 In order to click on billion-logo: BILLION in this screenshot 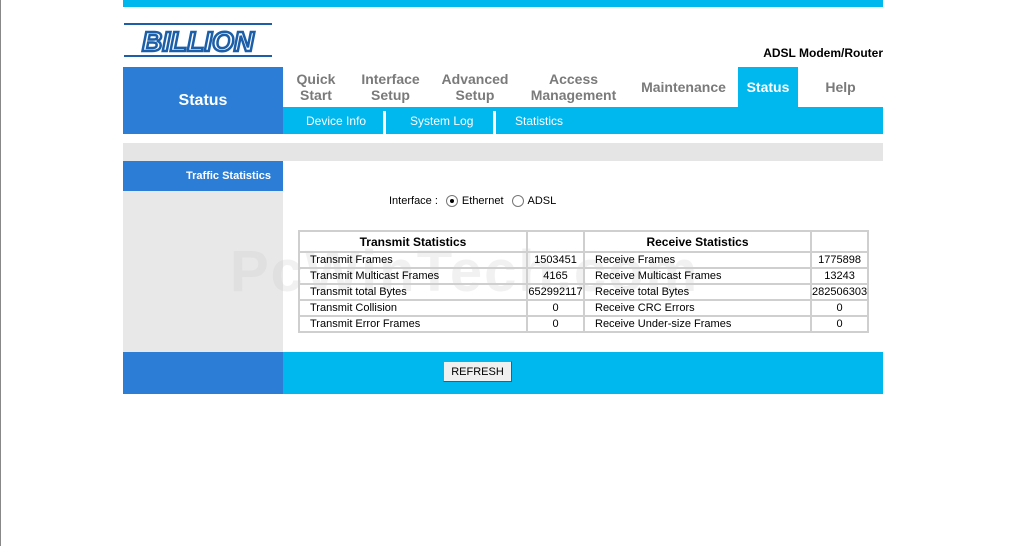, I will do `click(198, 40)`.